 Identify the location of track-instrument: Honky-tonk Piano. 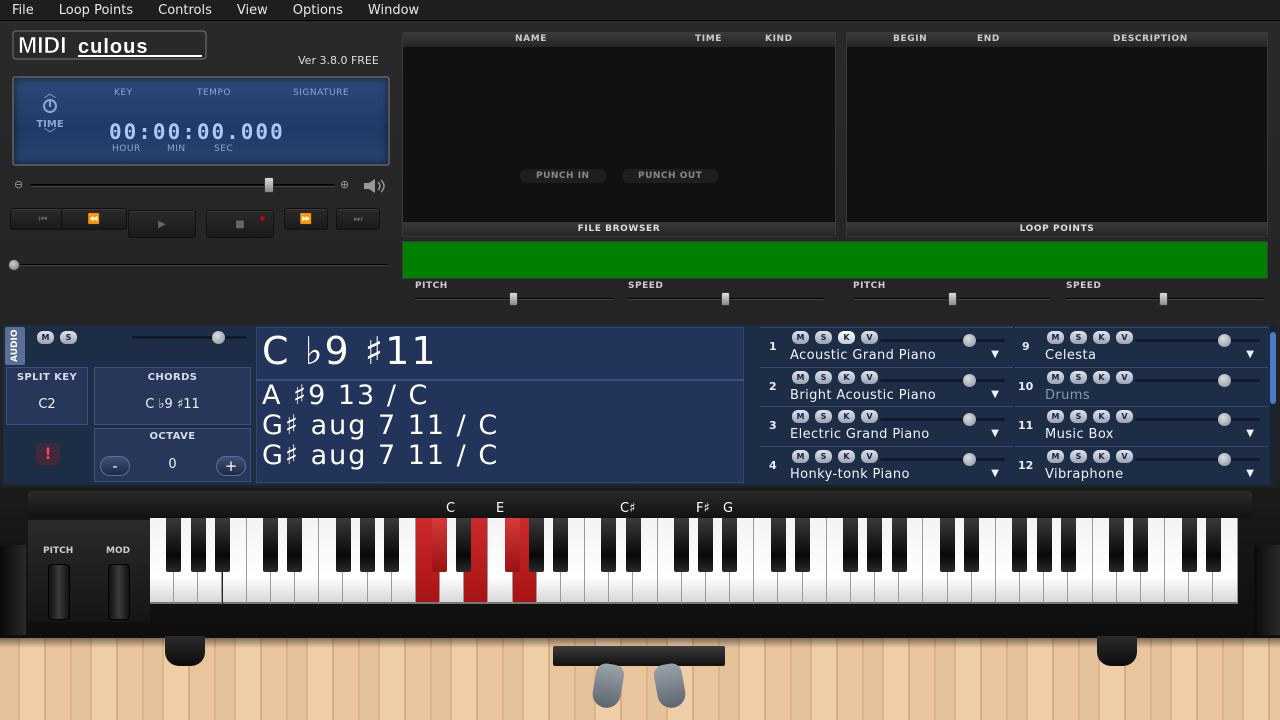
(850, 474).